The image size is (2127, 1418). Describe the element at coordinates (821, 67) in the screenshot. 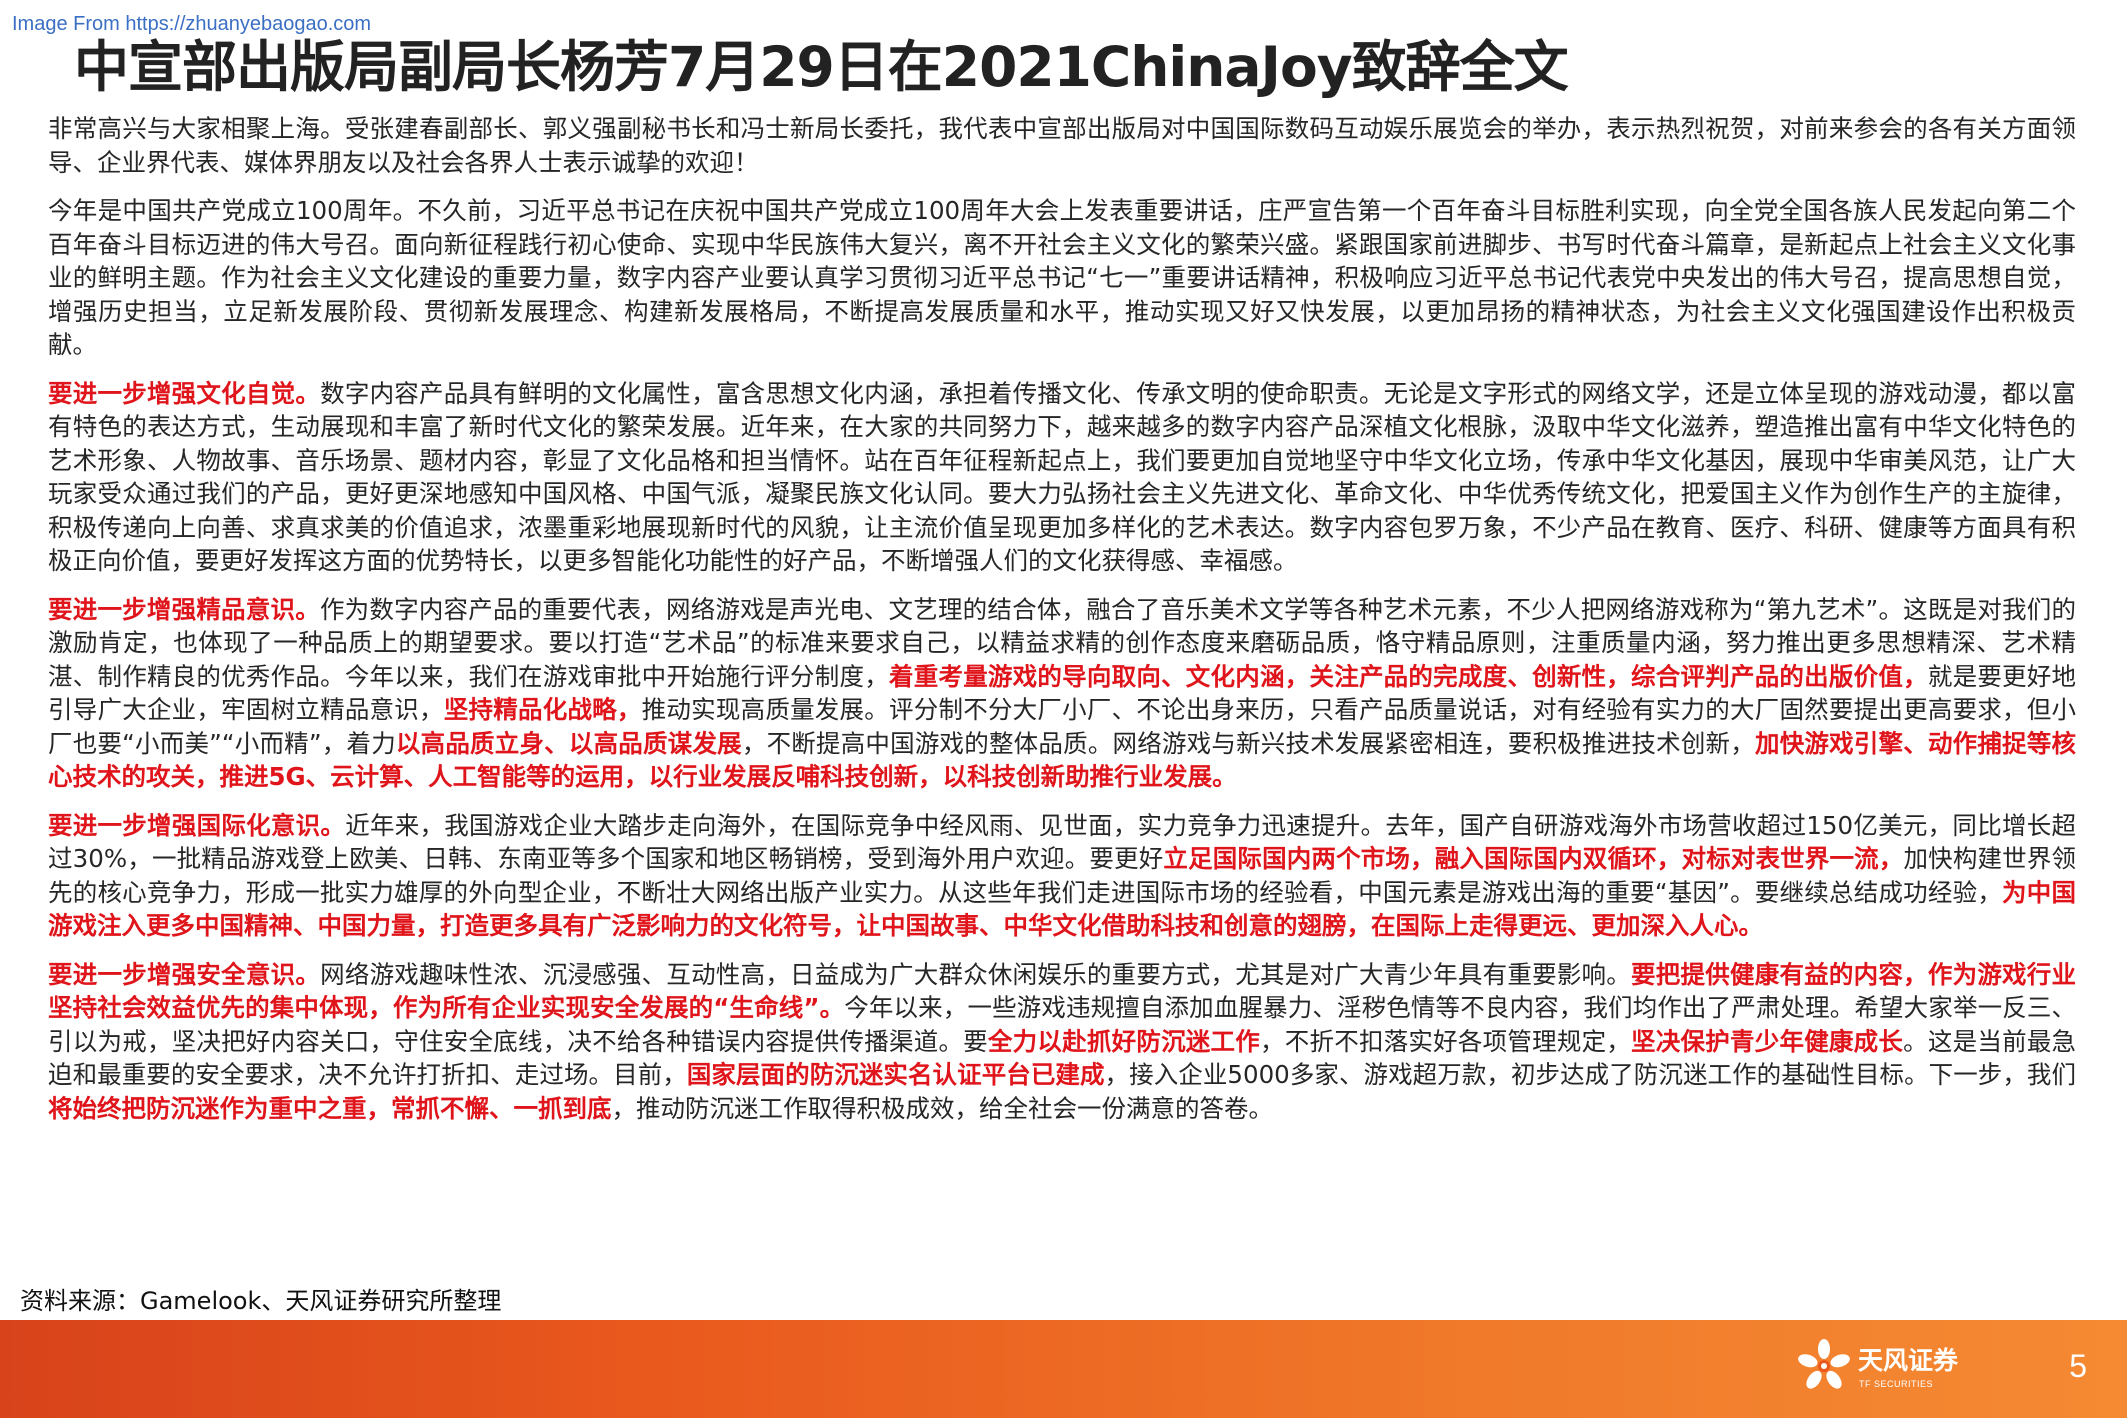

I see `page-title: 中宣部出版局副局长杨芳7月29日在2021ChinaJoy致辞全文` at that location.